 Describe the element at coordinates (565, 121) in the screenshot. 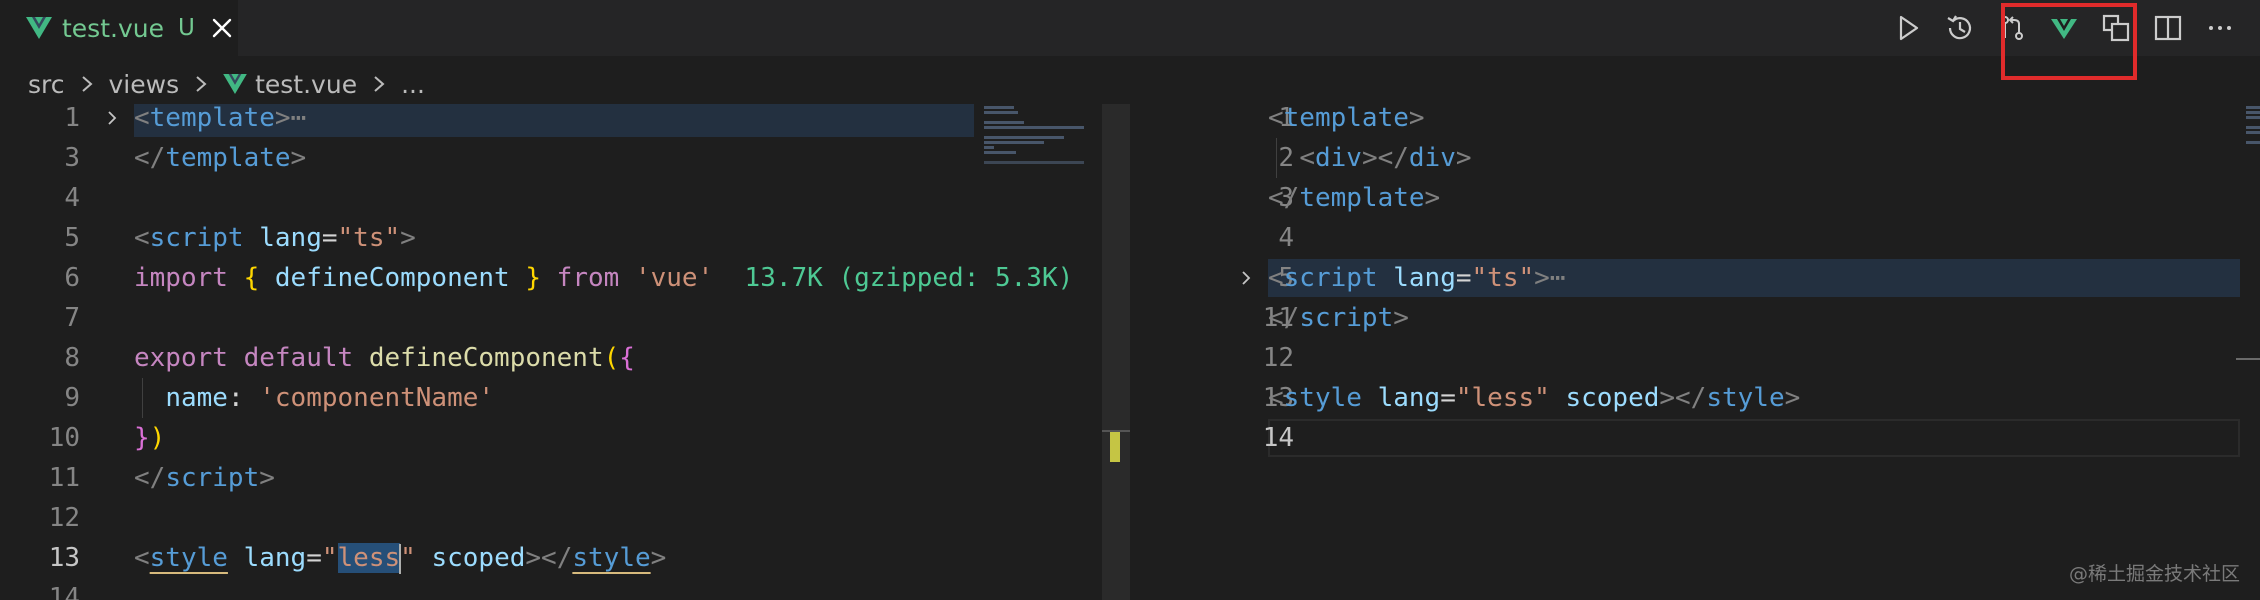

I see `left-code-line: 1 <template>⋯` at that location.